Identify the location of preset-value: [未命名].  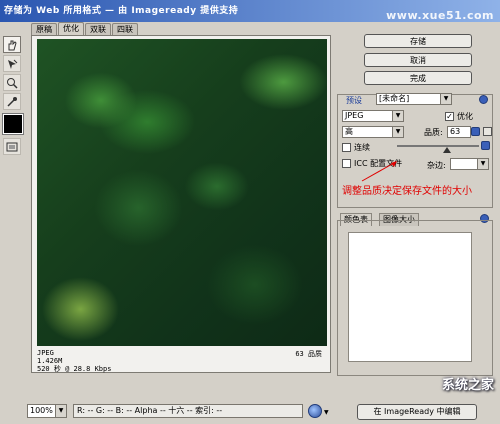
(394, 98).